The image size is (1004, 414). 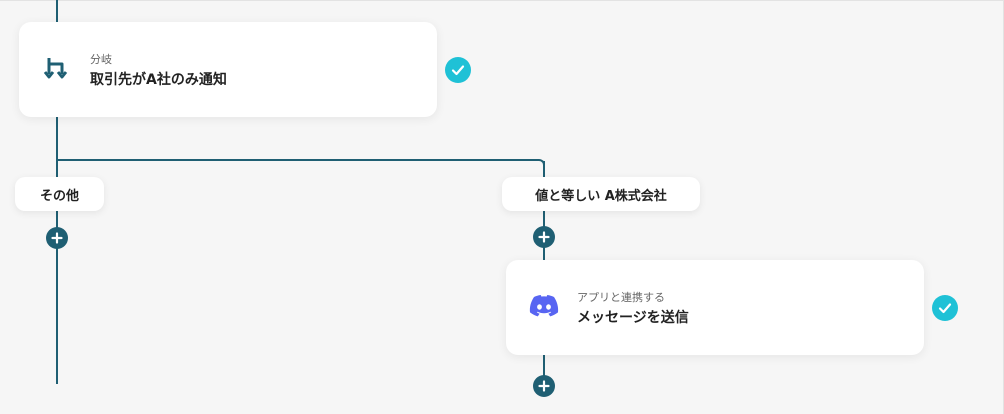 What do you see at coordinates (158, 80) in the screenshot?
I see `branch-step-title: 取引先がA社のみ通知` at bounding box center [158, 80].